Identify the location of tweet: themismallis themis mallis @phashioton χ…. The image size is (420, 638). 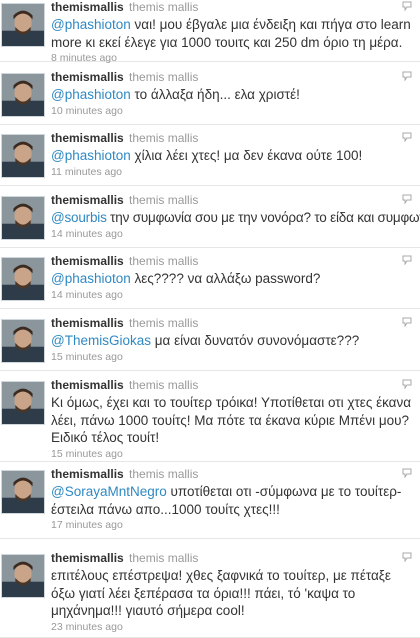
(210, 158).